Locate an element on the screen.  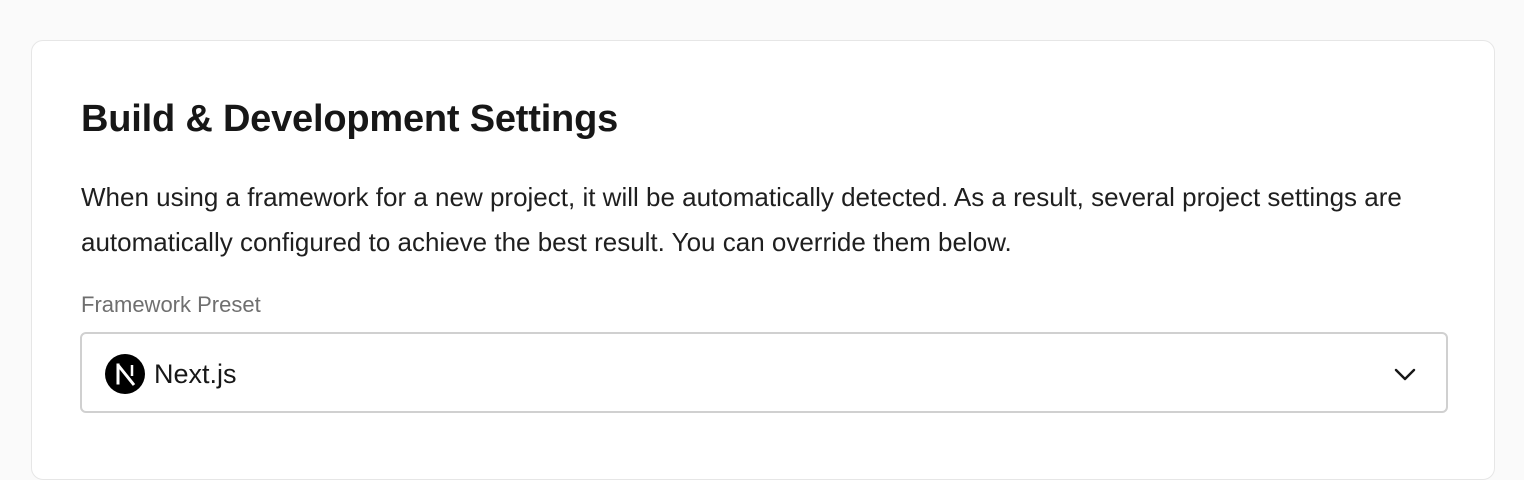
section-title: Build & Development Settings is located at coordinates (350, 119).